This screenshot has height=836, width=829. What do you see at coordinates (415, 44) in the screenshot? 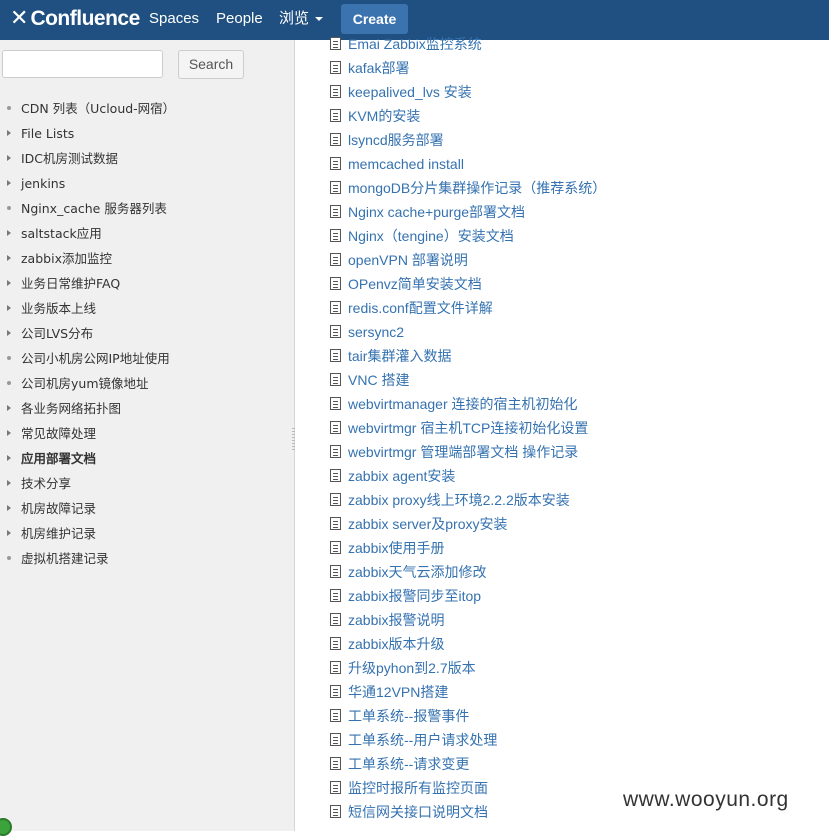
I see `page-link: Emai Zabbix监控系统` at bounding box center [415, 44].